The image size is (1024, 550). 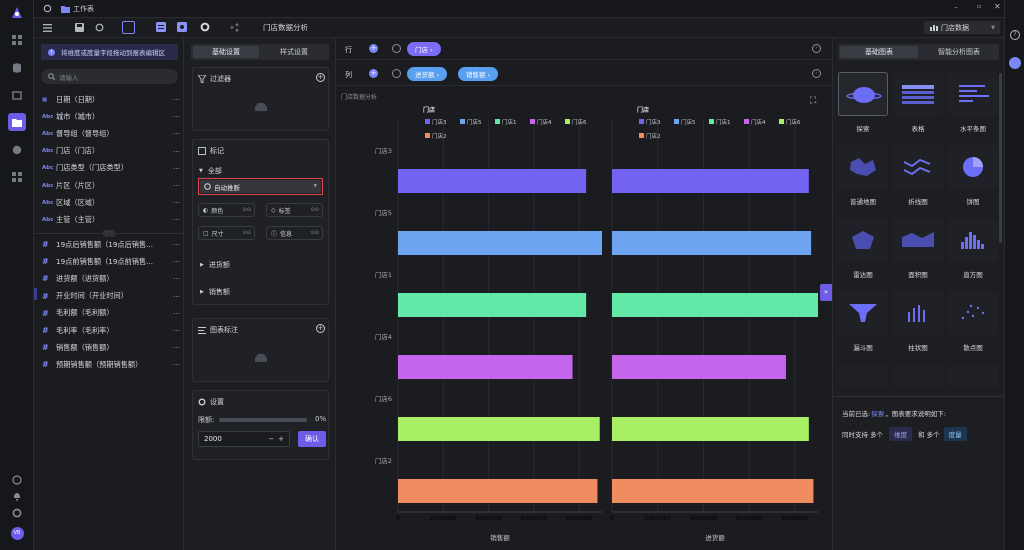 What do you see at coordinates (215, 265) in the screenshot?
I see `measure-group-purchase: ▶ 进货额` at bounding box center [215, 265].